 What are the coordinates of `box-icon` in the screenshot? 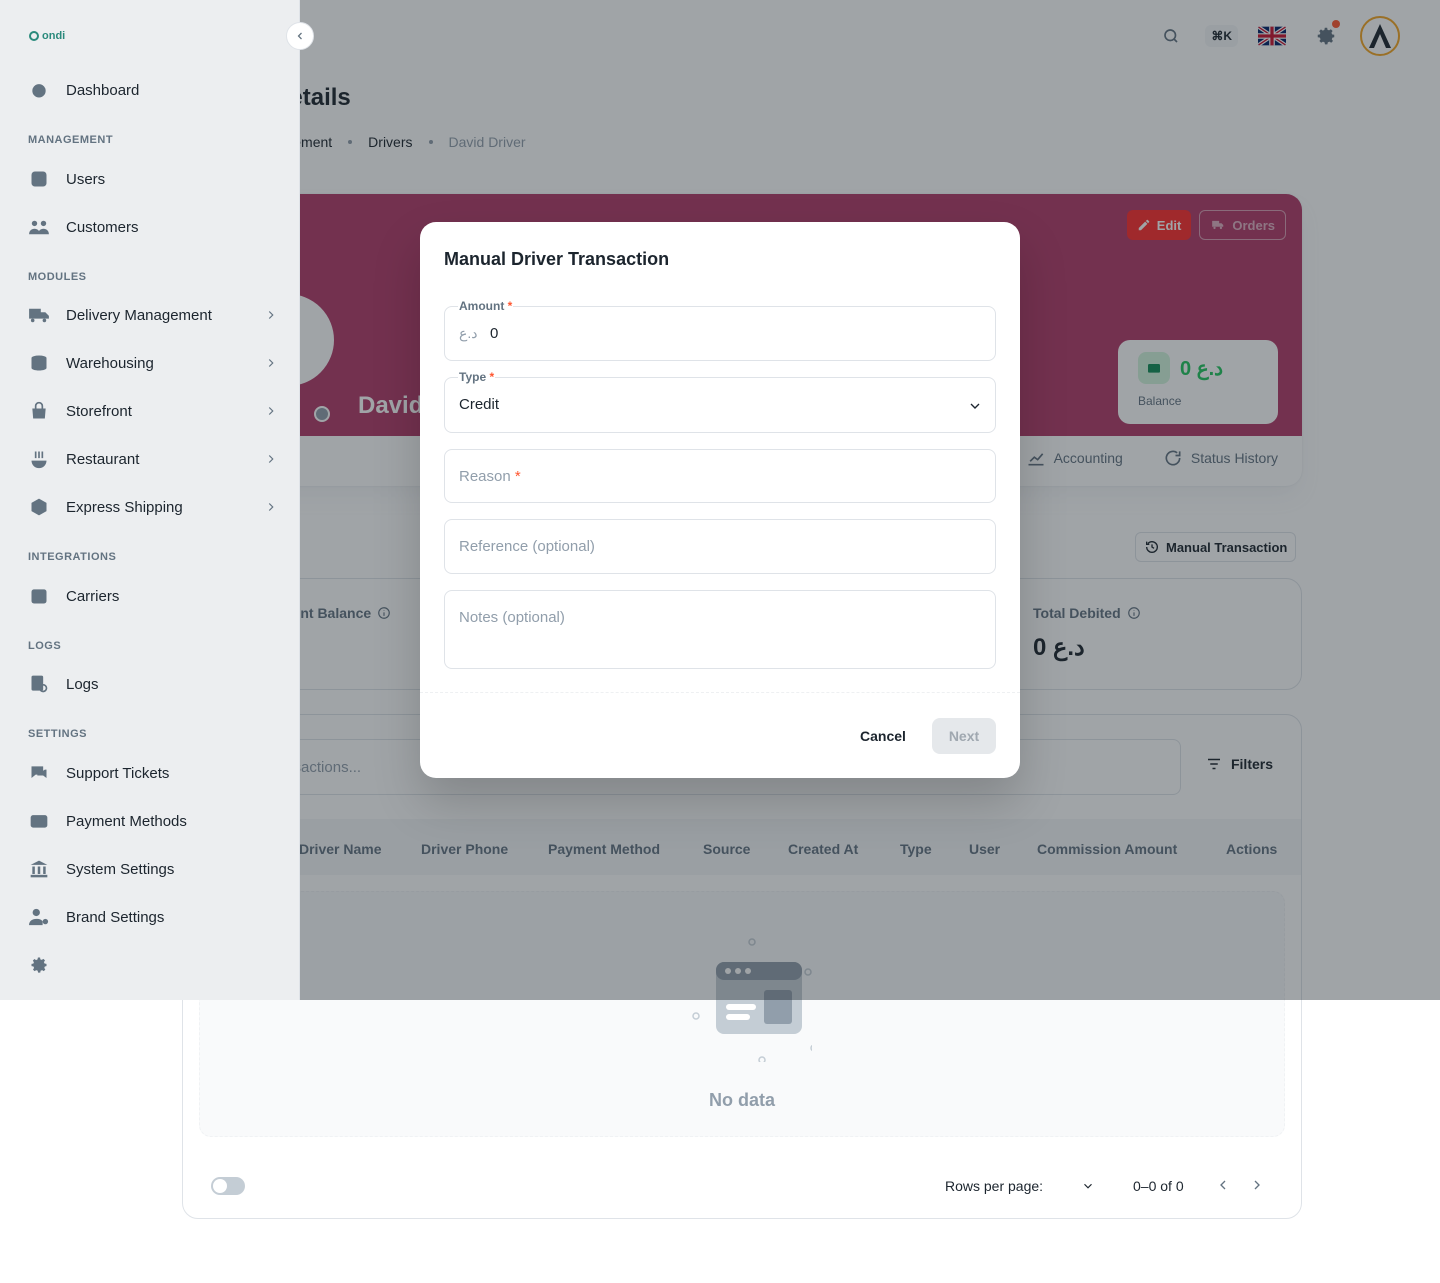 It's located at (39, 507).